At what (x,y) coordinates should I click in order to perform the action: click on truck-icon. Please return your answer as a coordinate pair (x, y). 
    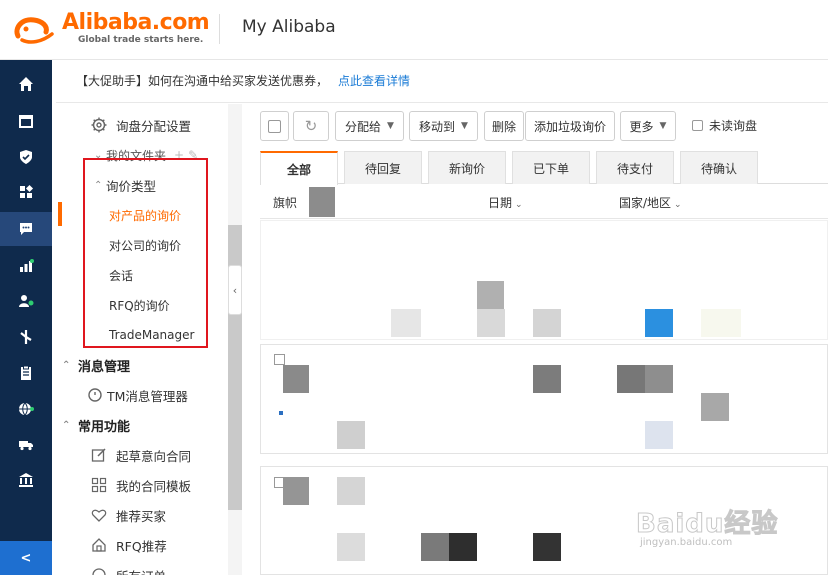
    Looking at the image, I should click on (26, 446).